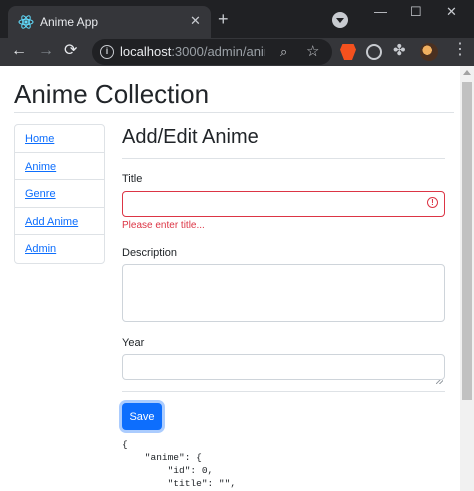 The width and height of the screenshot is (474, 491). What do you see at coordinates (112, 94) in the screenshot?
I see `app-title: Anime Collection` at bounding box center [112, 94].